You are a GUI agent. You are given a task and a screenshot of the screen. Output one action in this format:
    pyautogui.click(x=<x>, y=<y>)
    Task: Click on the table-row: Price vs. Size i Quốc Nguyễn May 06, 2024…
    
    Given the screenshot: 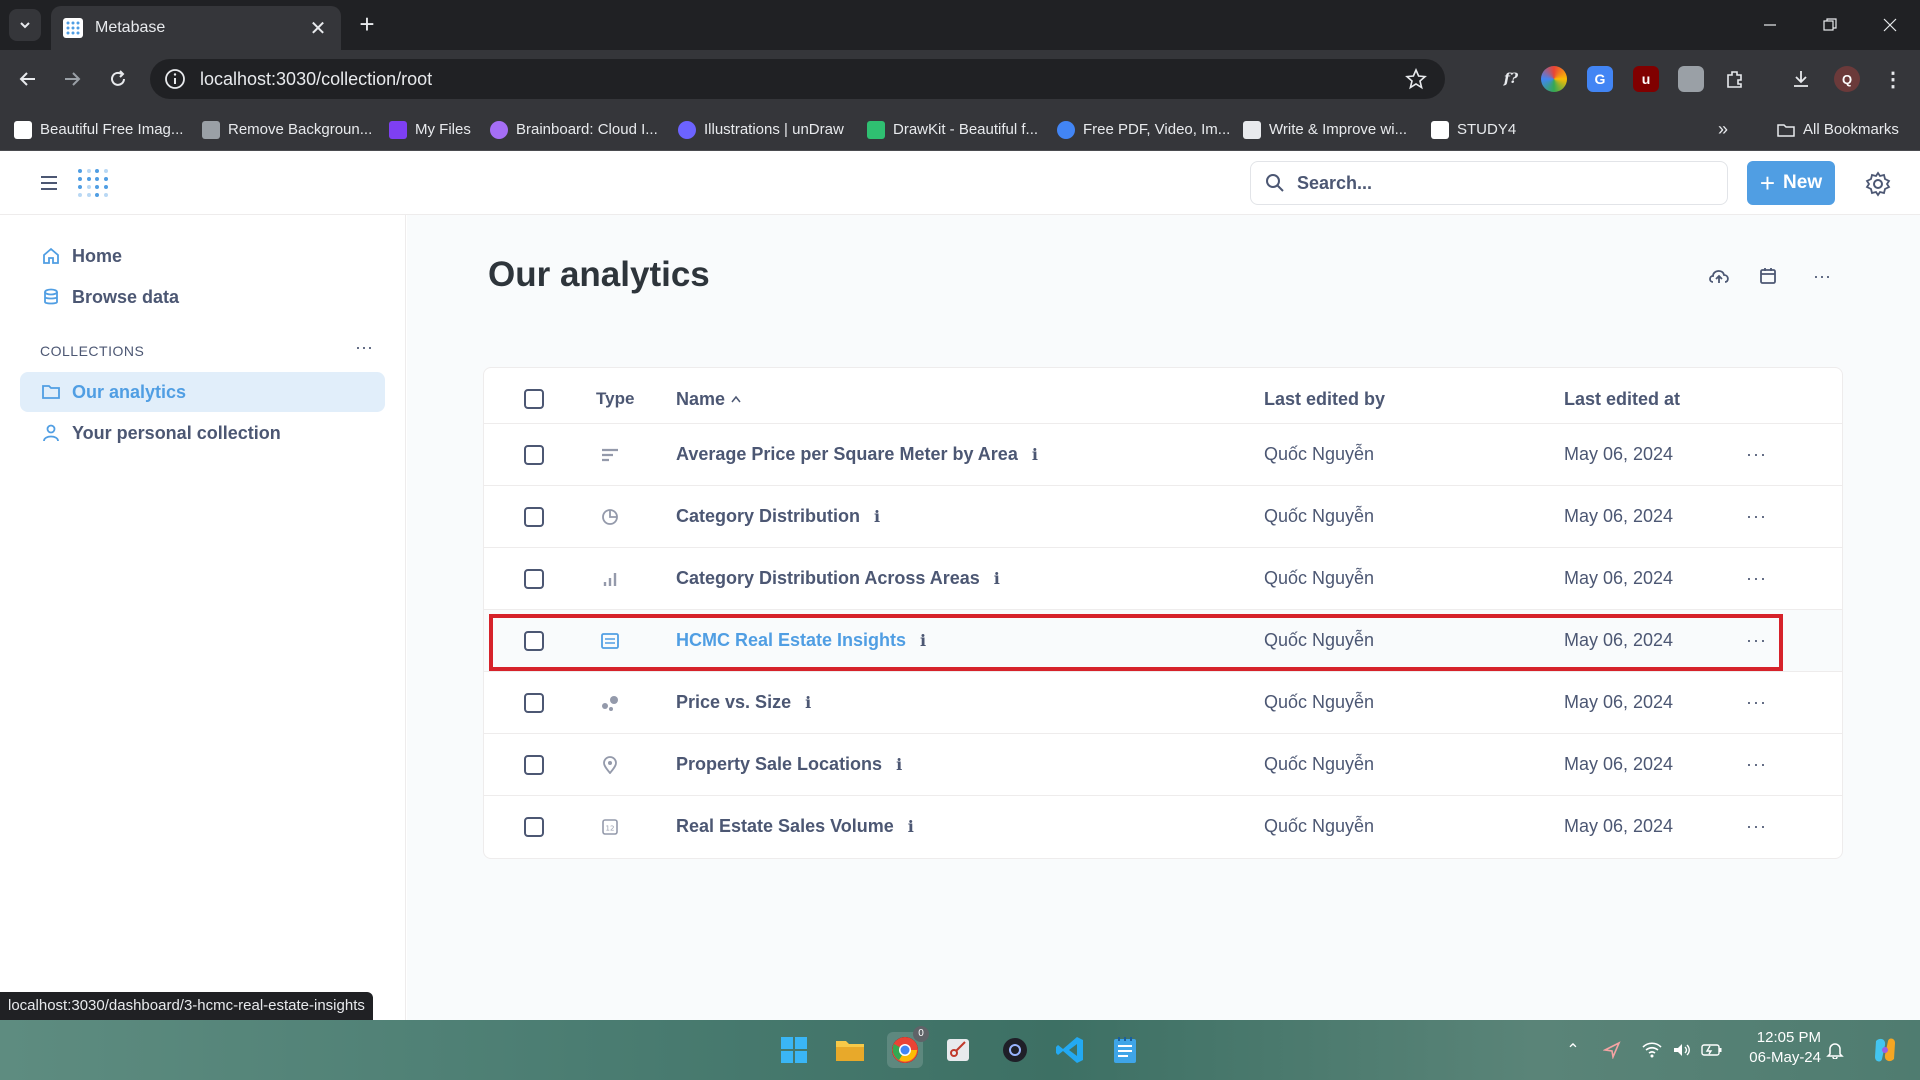 What is the action you would take?
    pyautogui.click(x=1163, y=702)
    